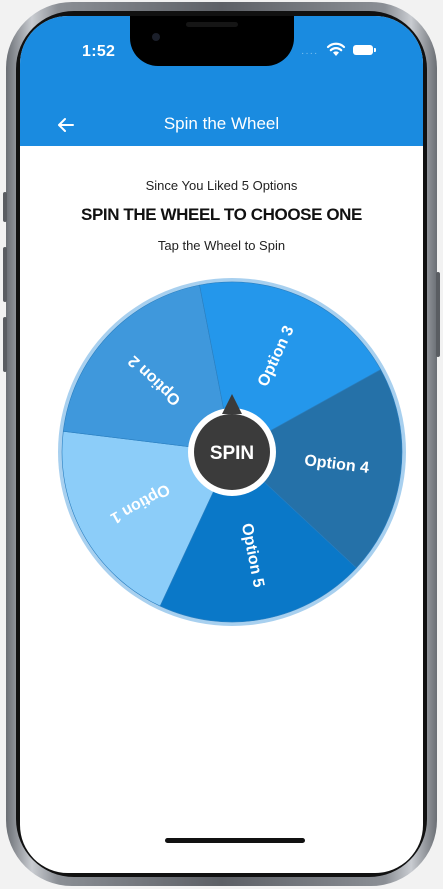 The image size is (443, 889). Describe the element at coordinates (438, 314) in the screenshot. I see `power-button` at that location.